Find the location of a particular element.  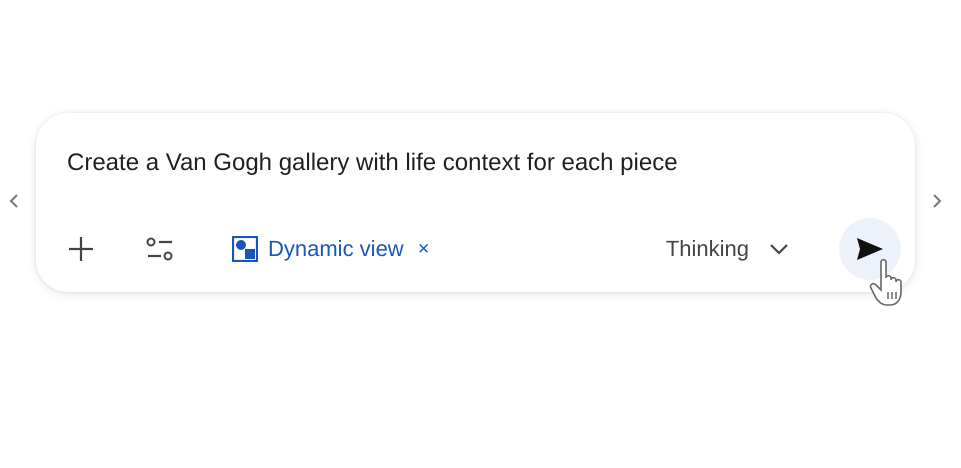

model-picker: Thinking is located at coordinates (727, 249).